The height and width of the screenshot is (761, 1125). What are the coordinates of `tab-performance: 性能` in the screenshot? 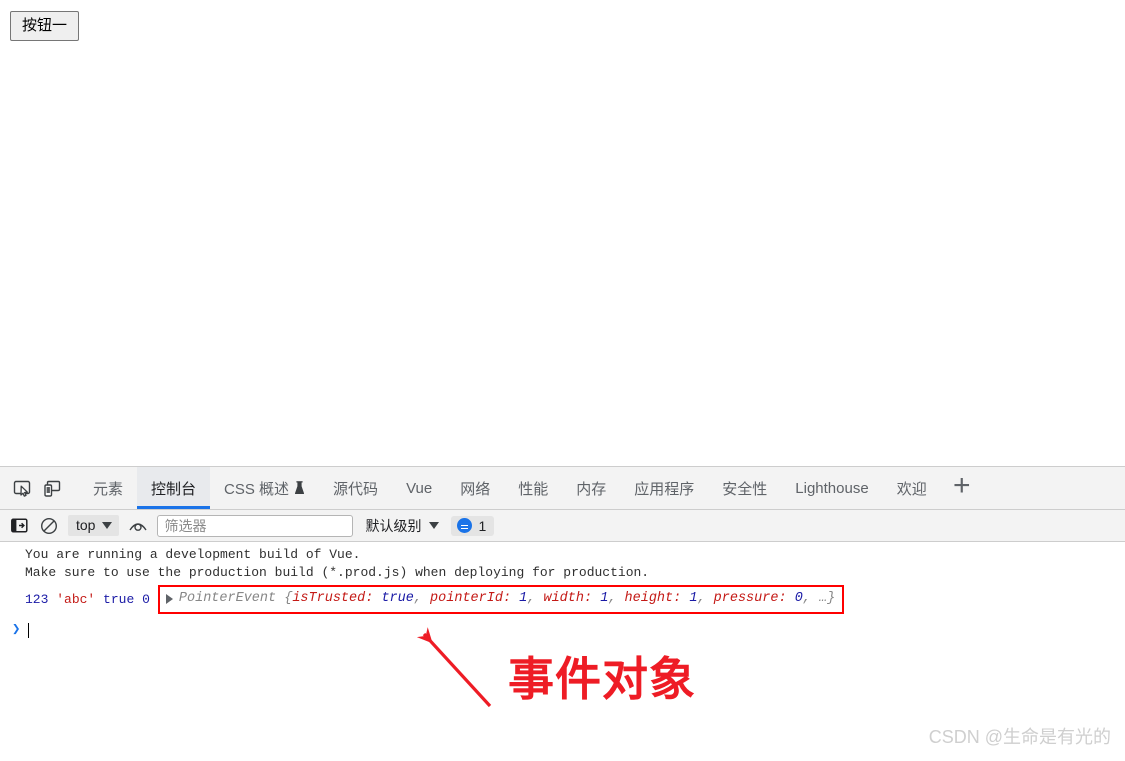 It's located at (533, 488).